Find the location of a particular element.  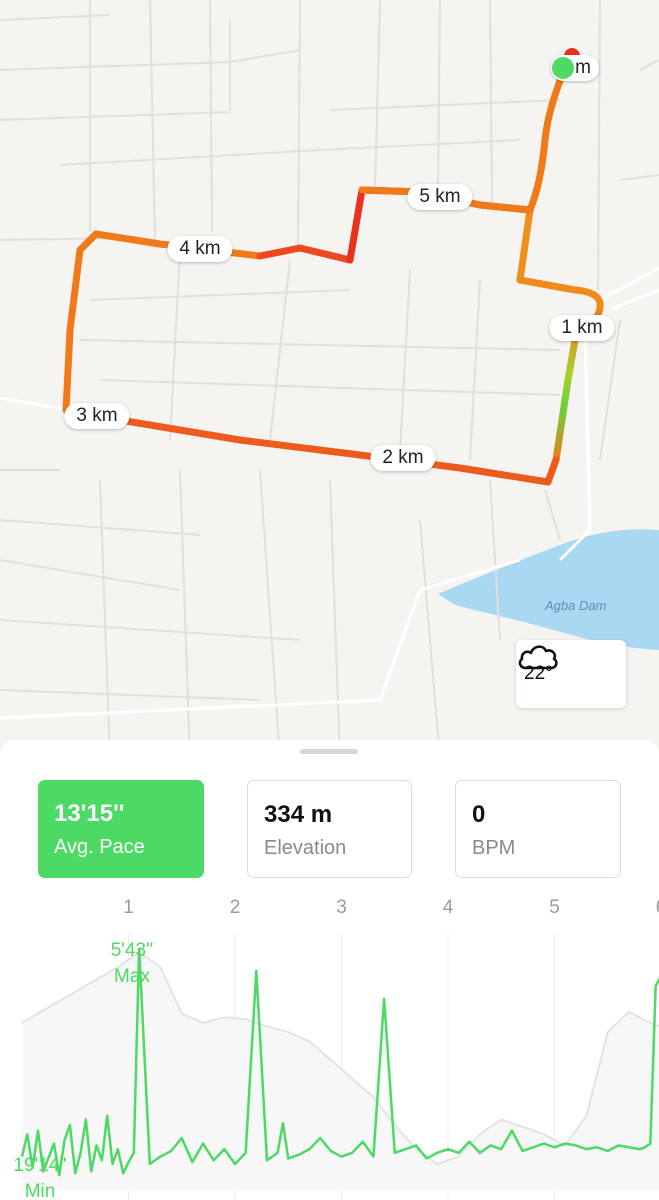

elevation-value: 334 m is located at coordinates (298, 814).